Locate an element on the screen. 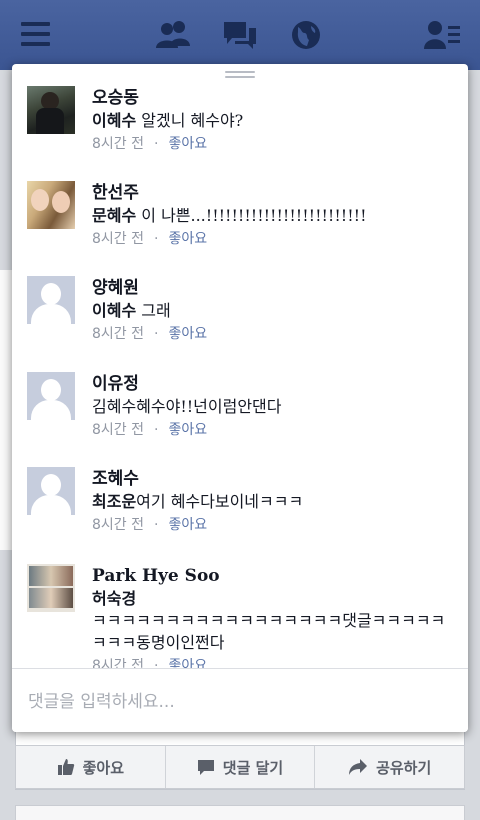 Image resolution: width=480 pixels, height=820 pixels. comment-text: 최조운여기 혜수다보이네ㅋㅋㅋ is located at coordinates (272, 502).